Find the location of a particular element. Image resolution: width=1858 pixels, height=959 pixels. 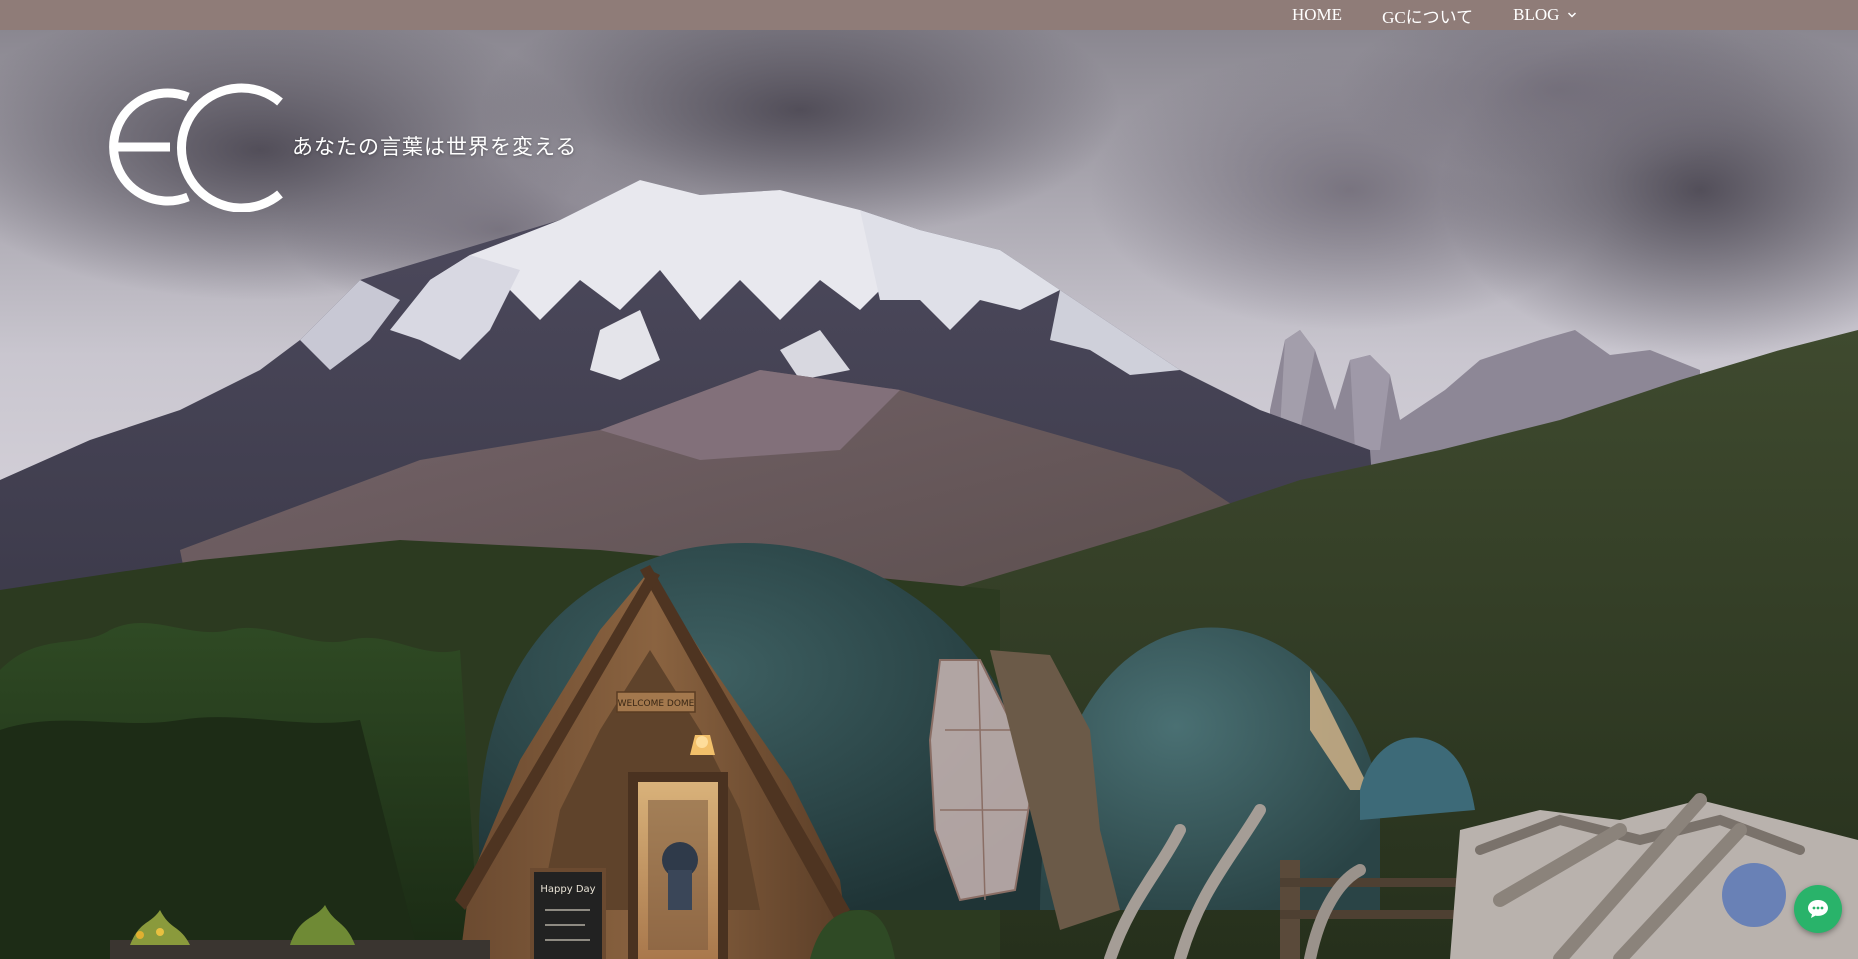

welcome-sign-text: WELCOME DOME is located at coordinates (656, 704).